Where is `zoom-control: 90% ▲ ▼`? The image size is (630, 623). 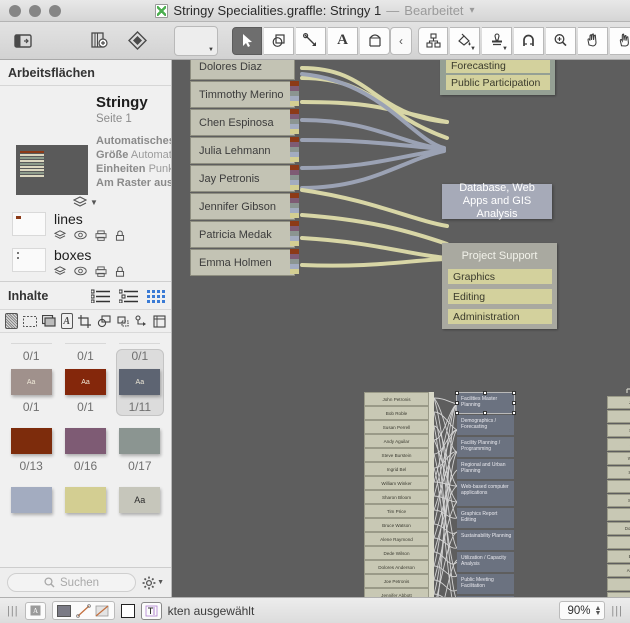 zoom-control: 90% ▲ ▼ is located at coordinates (582, 610).